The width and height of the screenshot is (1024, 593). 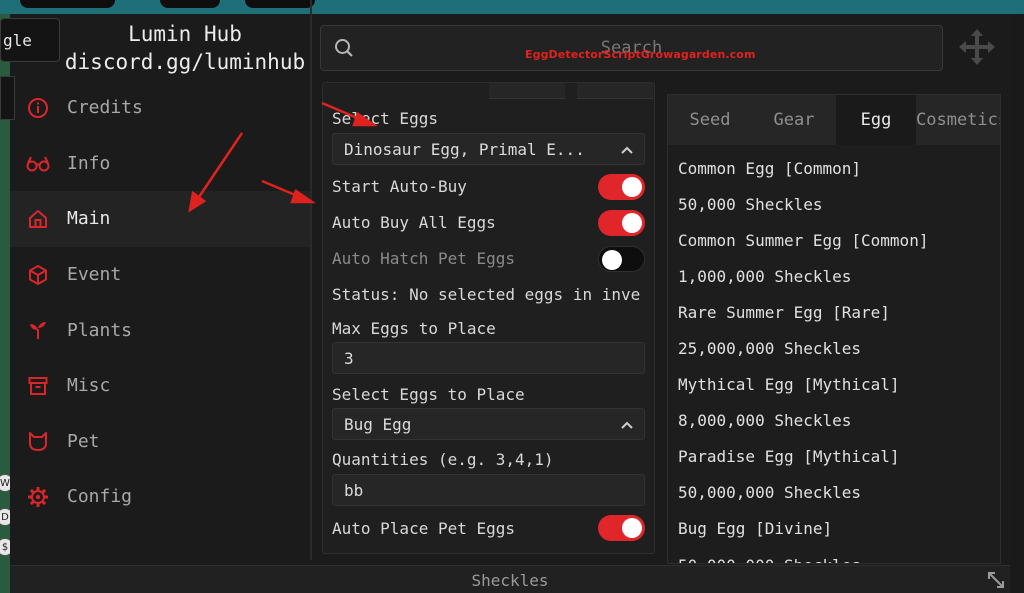 What do you see at coordinates (7, 98) in the screenshot?
I see `side-stub` at bounding box center [7, 98].